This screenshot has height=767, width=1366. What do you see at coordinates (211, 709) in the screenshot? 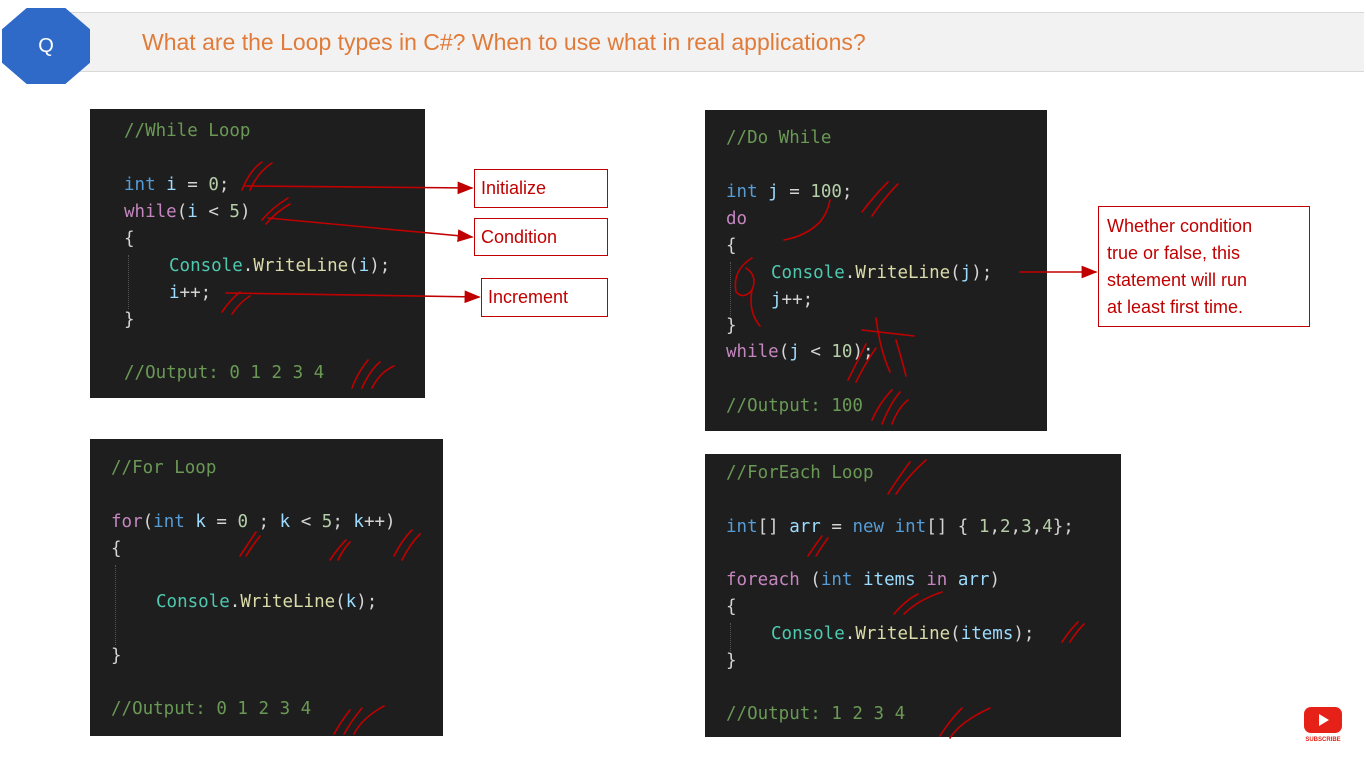
I see `for-output: //Output: 0 1 2 3 4` at bounding box center [211, 709].